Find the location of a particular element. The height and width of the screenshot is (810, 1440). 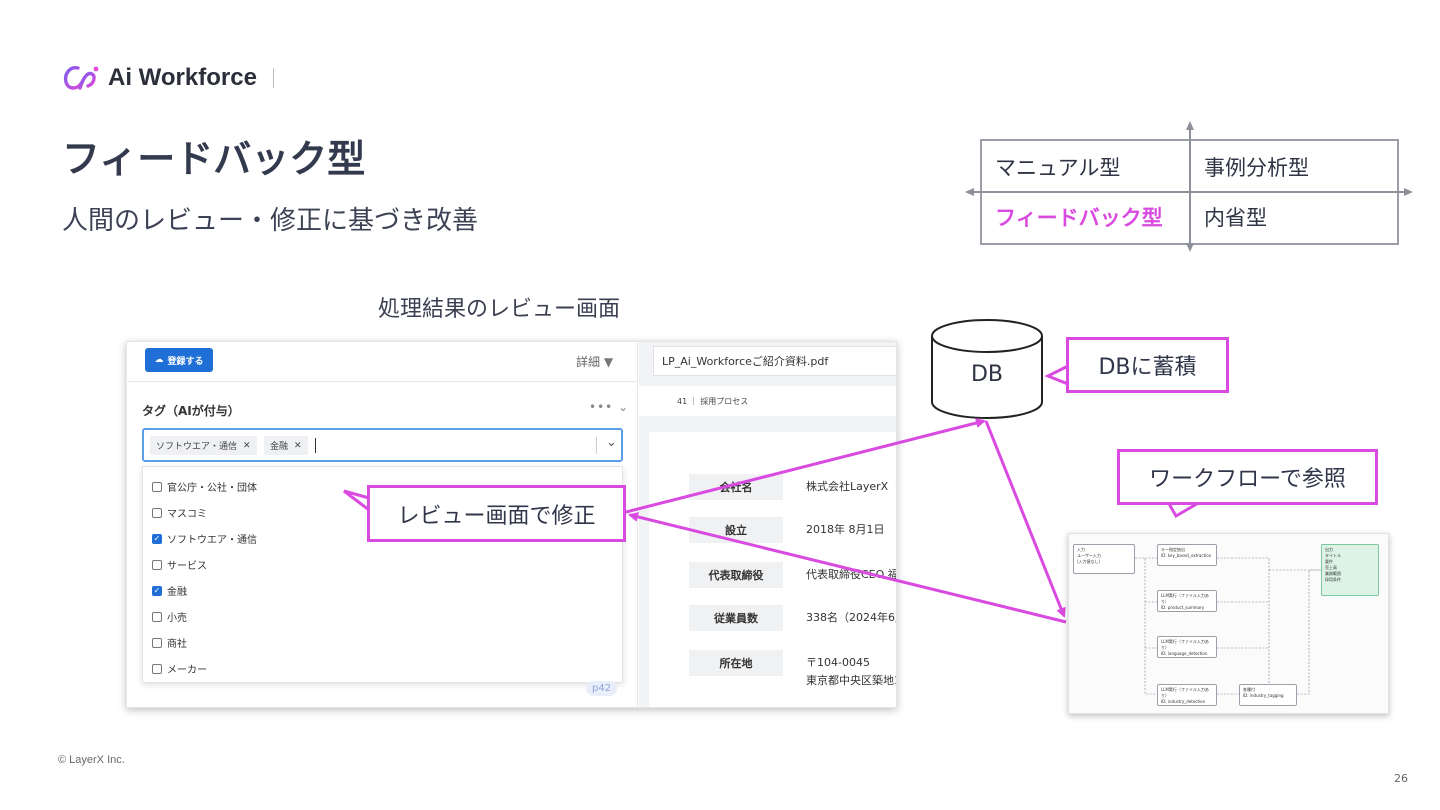

tag-option: 小売 is located at coordinates (169, 616).